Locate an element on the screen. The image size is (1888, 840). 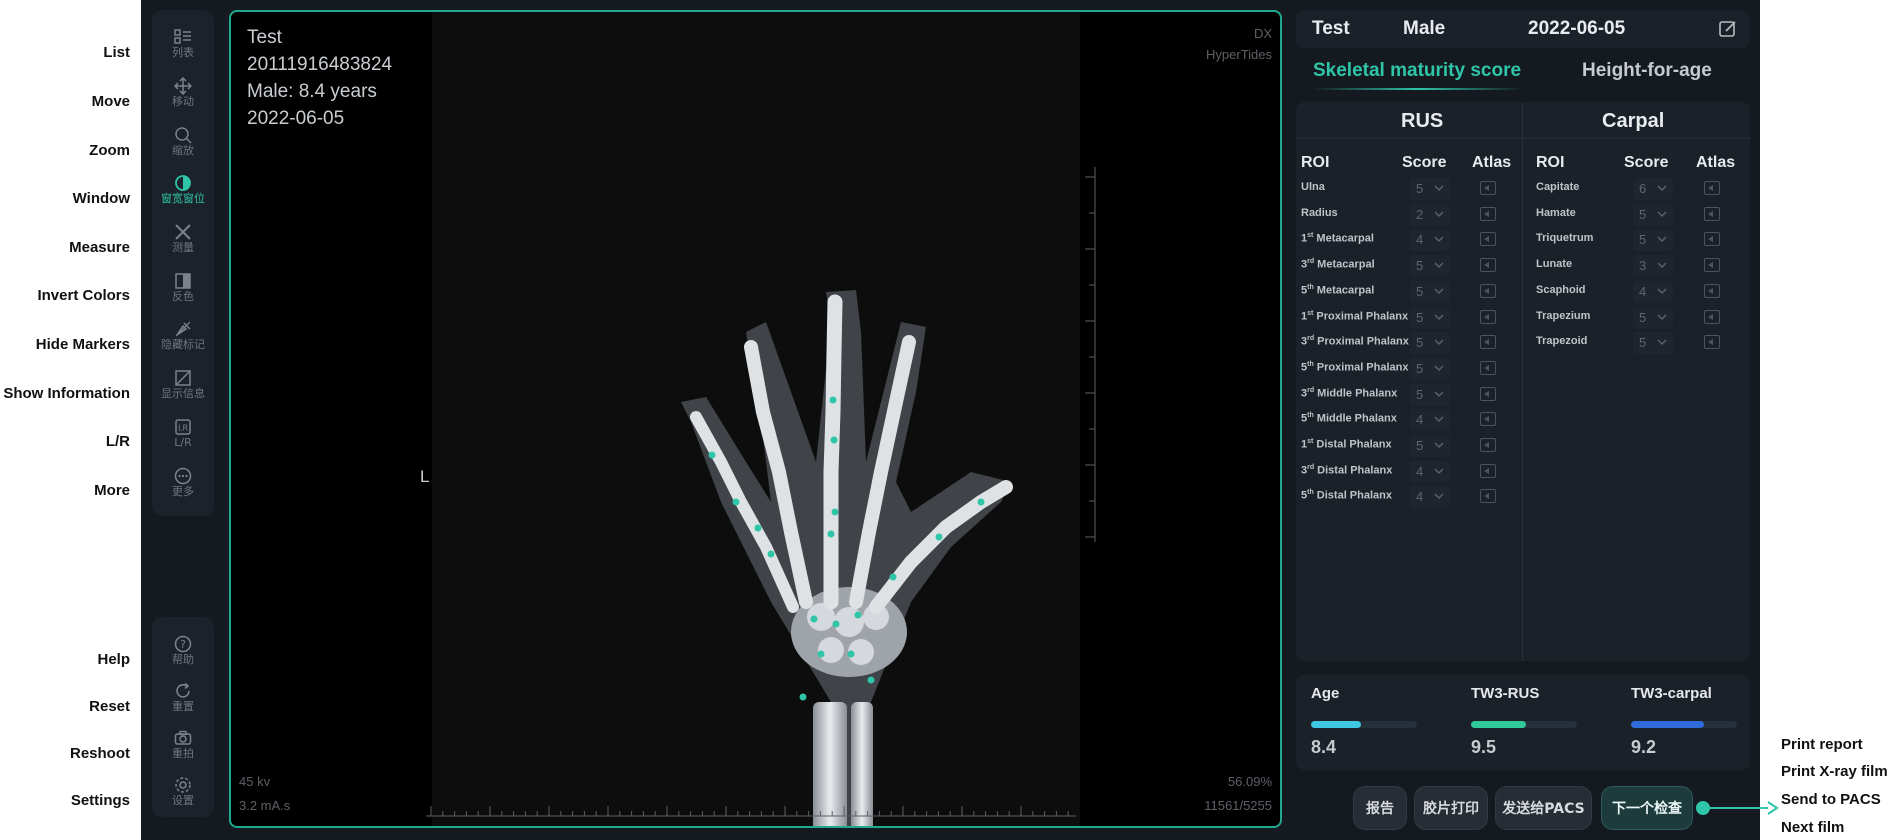
edit-icon is located at coordinates (1728, 29).